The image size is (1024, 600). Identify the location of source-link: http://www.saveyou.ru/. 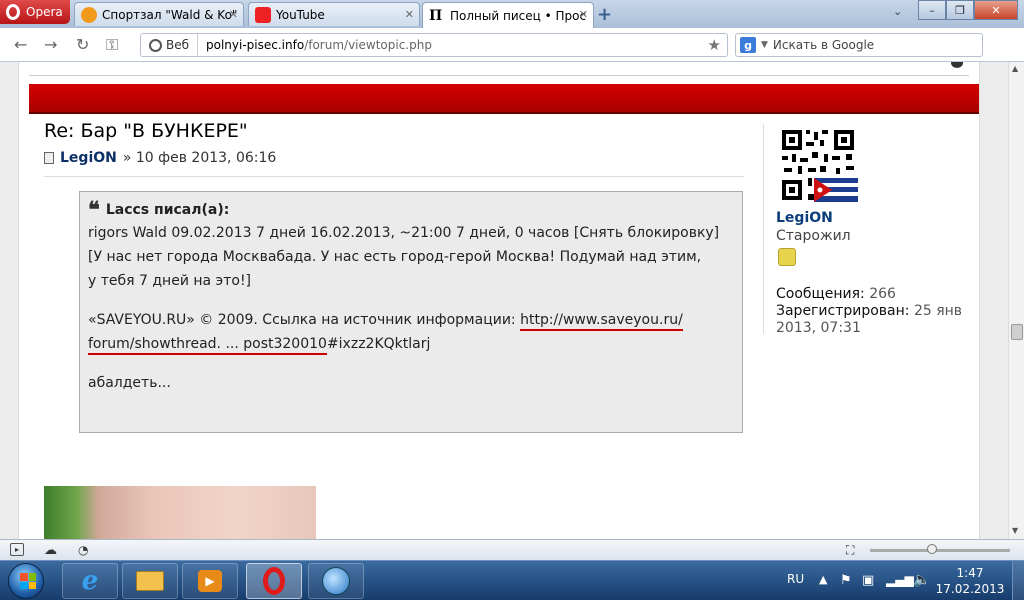
(601, 321).